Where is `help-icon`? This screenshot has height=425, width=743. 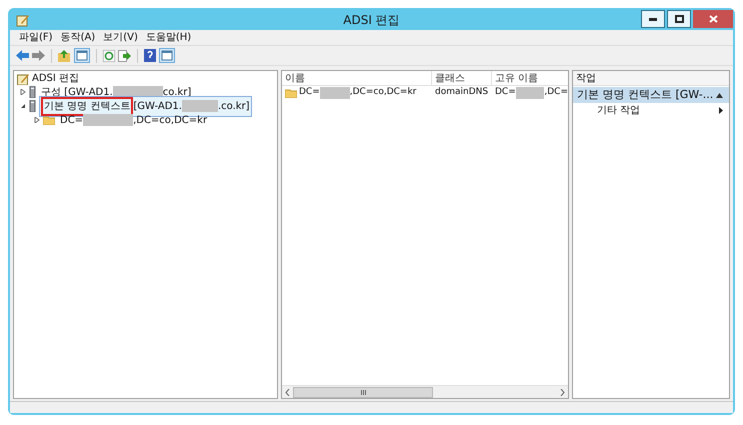
help-icon is located at coordinates (150, 55).